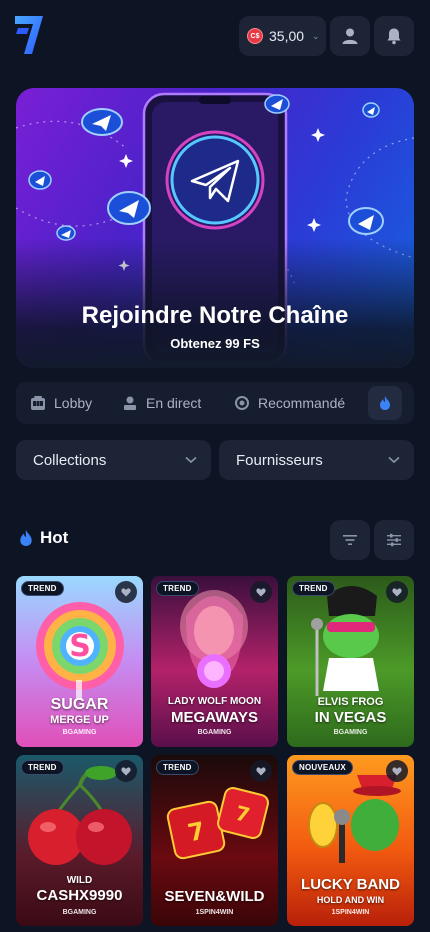  Describe the element at coordinates (79, 840) in the screenshot. I see `game-card: TREND WILD CASHX9990 BGAMING` at that location.